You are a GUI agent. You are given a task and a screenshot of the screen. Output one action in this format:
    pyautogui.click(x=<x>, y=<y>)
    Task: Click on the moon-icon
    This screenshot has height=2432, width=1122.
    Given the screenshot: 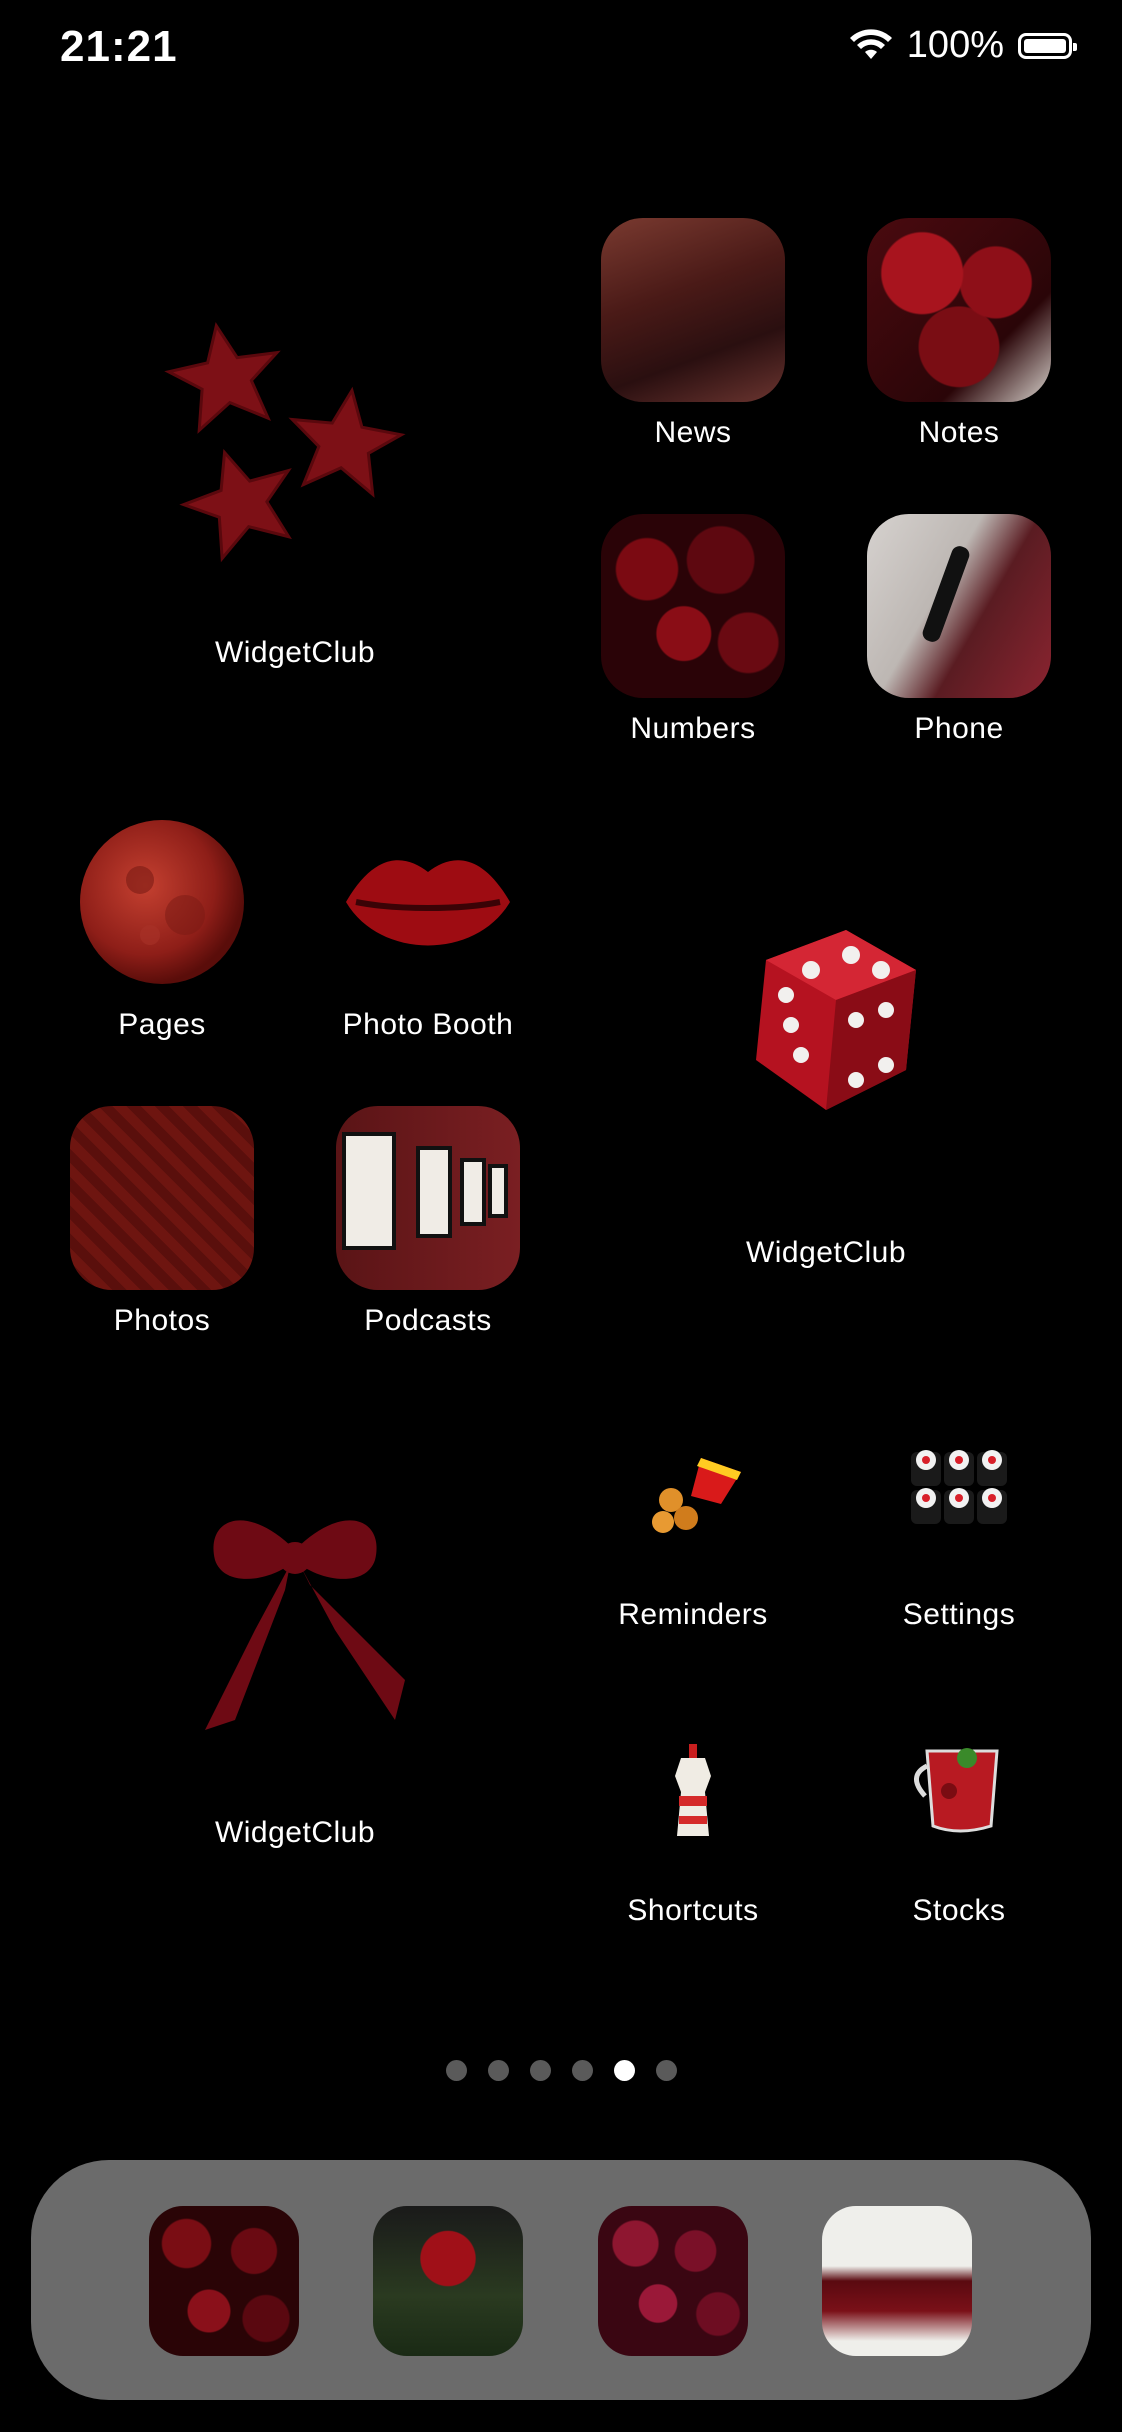 What is the action you would take?
    pyautogui.click(x=162, y=902)
    